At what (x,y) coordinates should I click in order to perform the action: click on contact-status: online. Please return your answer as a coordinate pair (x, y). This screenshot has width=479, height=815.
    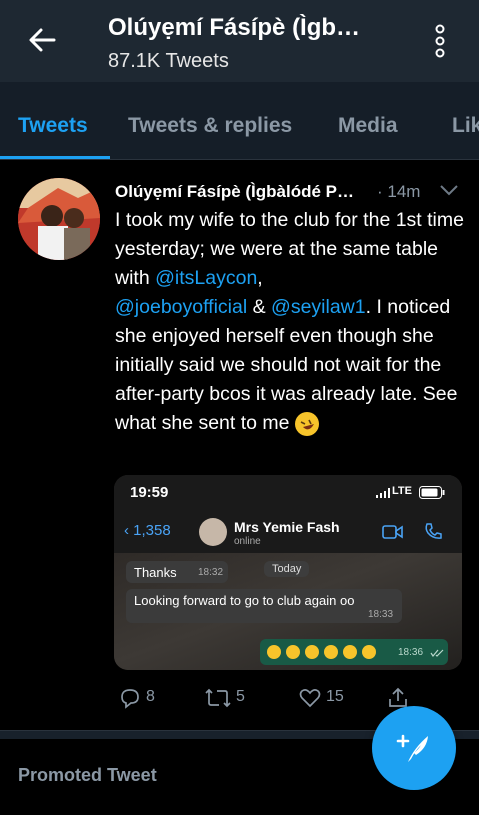
    Looking at the image, I should click on (247, 541).